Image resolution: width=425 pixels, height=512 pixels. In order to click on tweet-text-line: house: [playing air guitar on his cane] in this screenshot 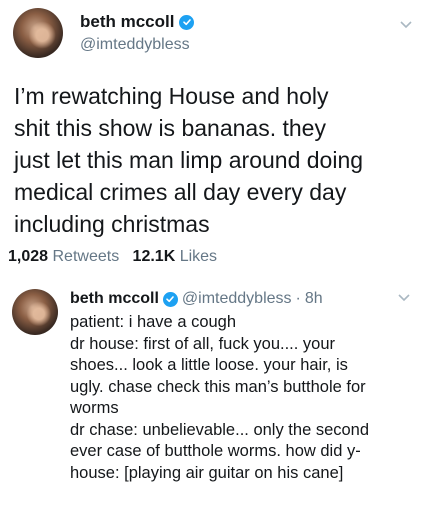, I will do `click(207, 472)`.